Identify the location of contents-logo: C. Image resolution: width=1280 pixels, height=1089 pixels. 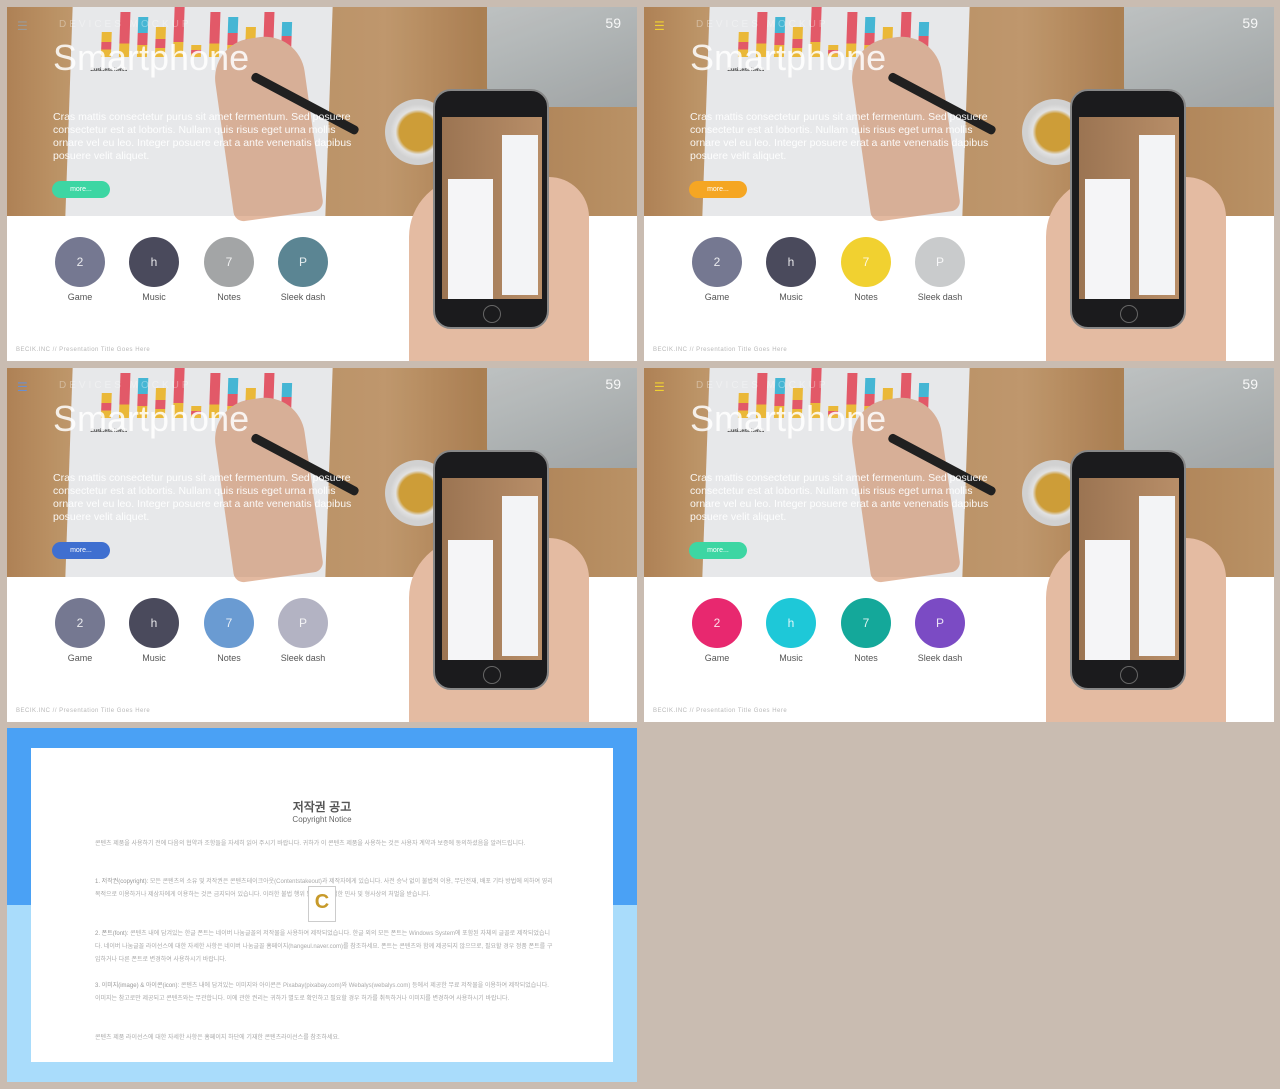
(322, 904).